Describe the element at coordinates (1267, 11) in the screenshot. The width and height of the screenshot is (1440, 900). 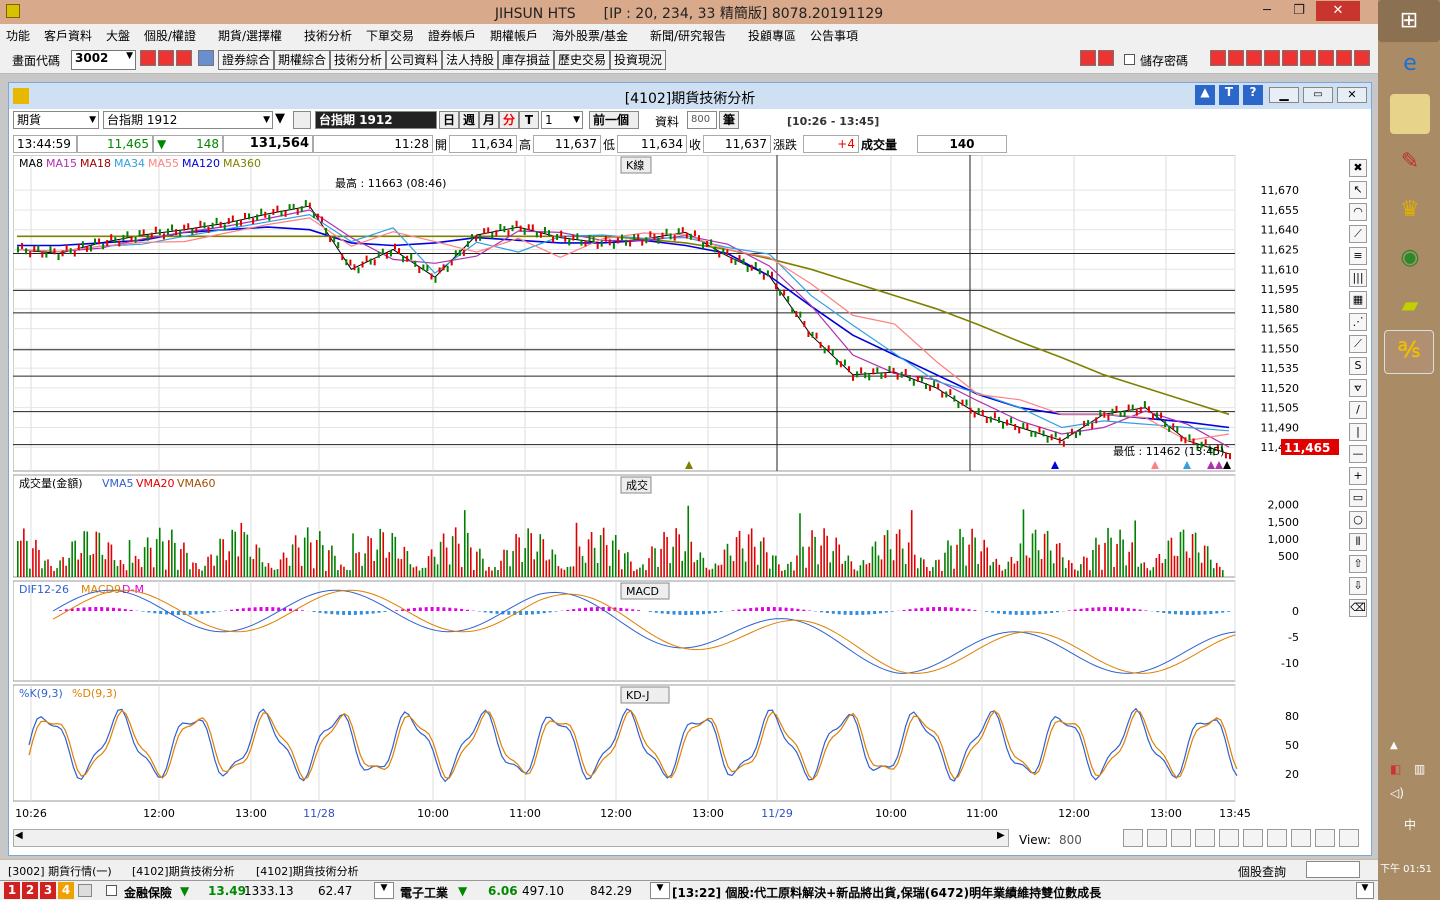
I see `minimize-icon: ─` at that location.